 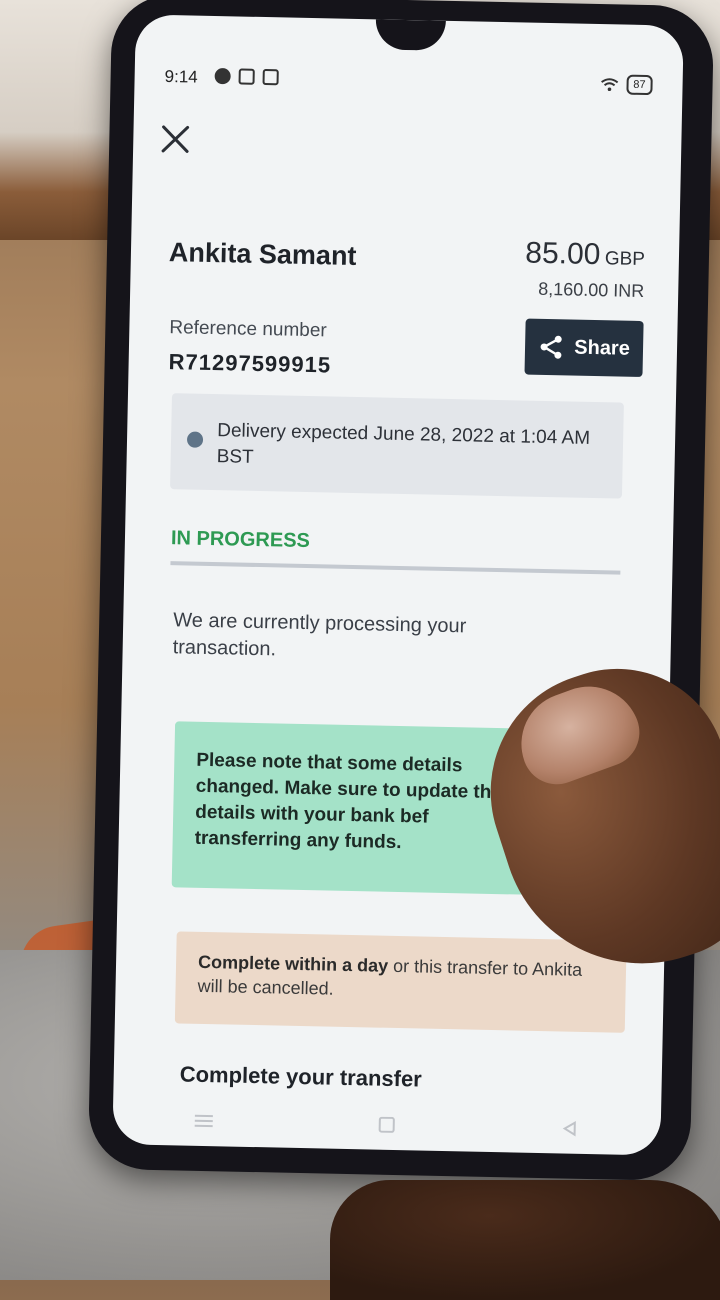 I want to click on home-icon, so click(x=387, y=1124).